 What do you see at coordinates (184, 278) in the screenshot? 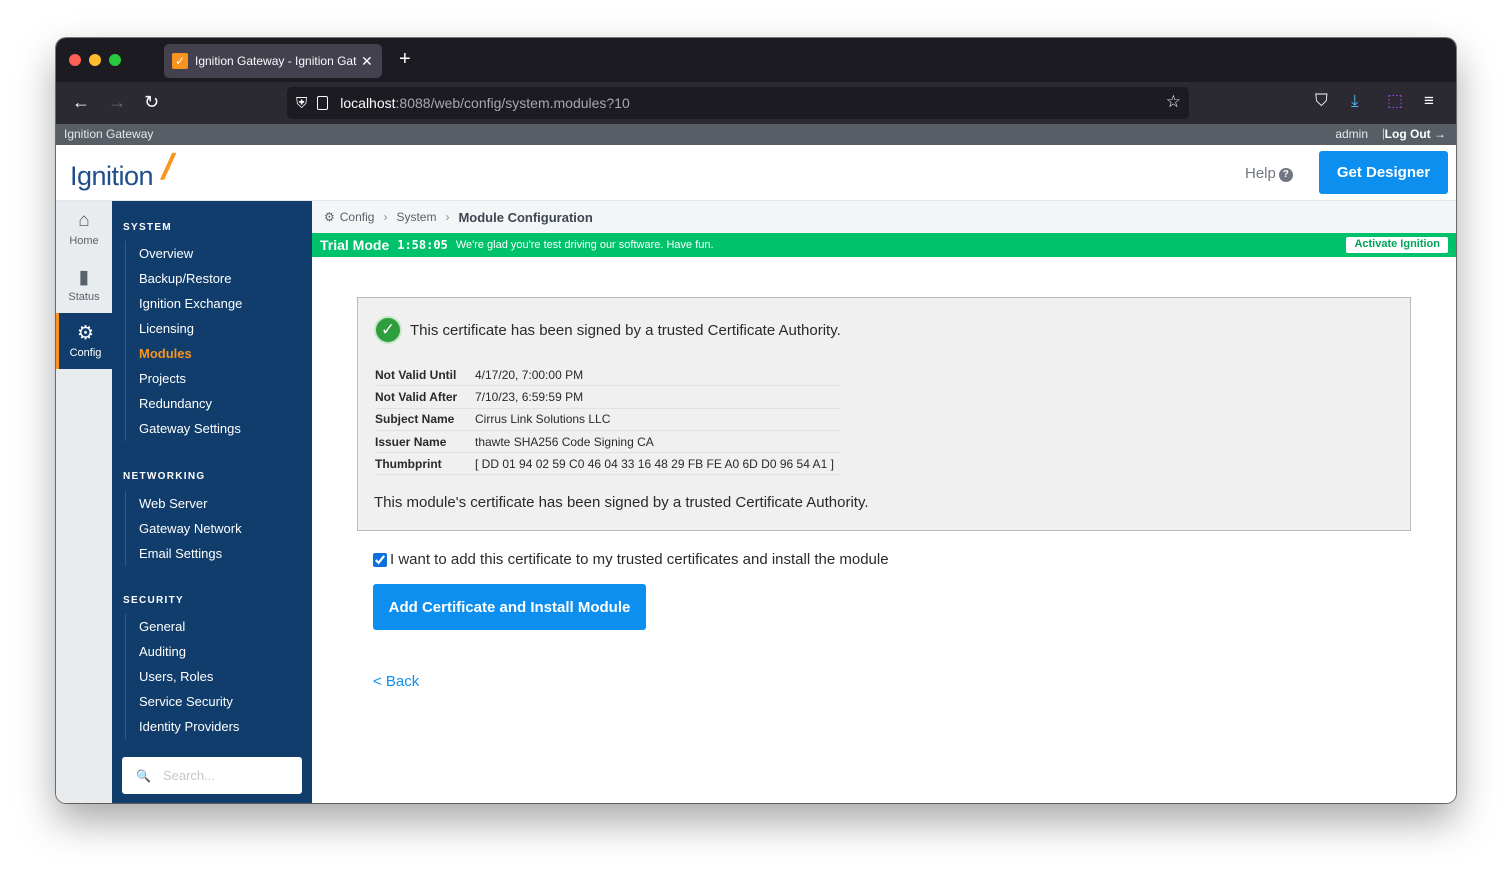
I see `sidebar-item-backup-restore: Backup/Restore` at bounding box center [184, 278].